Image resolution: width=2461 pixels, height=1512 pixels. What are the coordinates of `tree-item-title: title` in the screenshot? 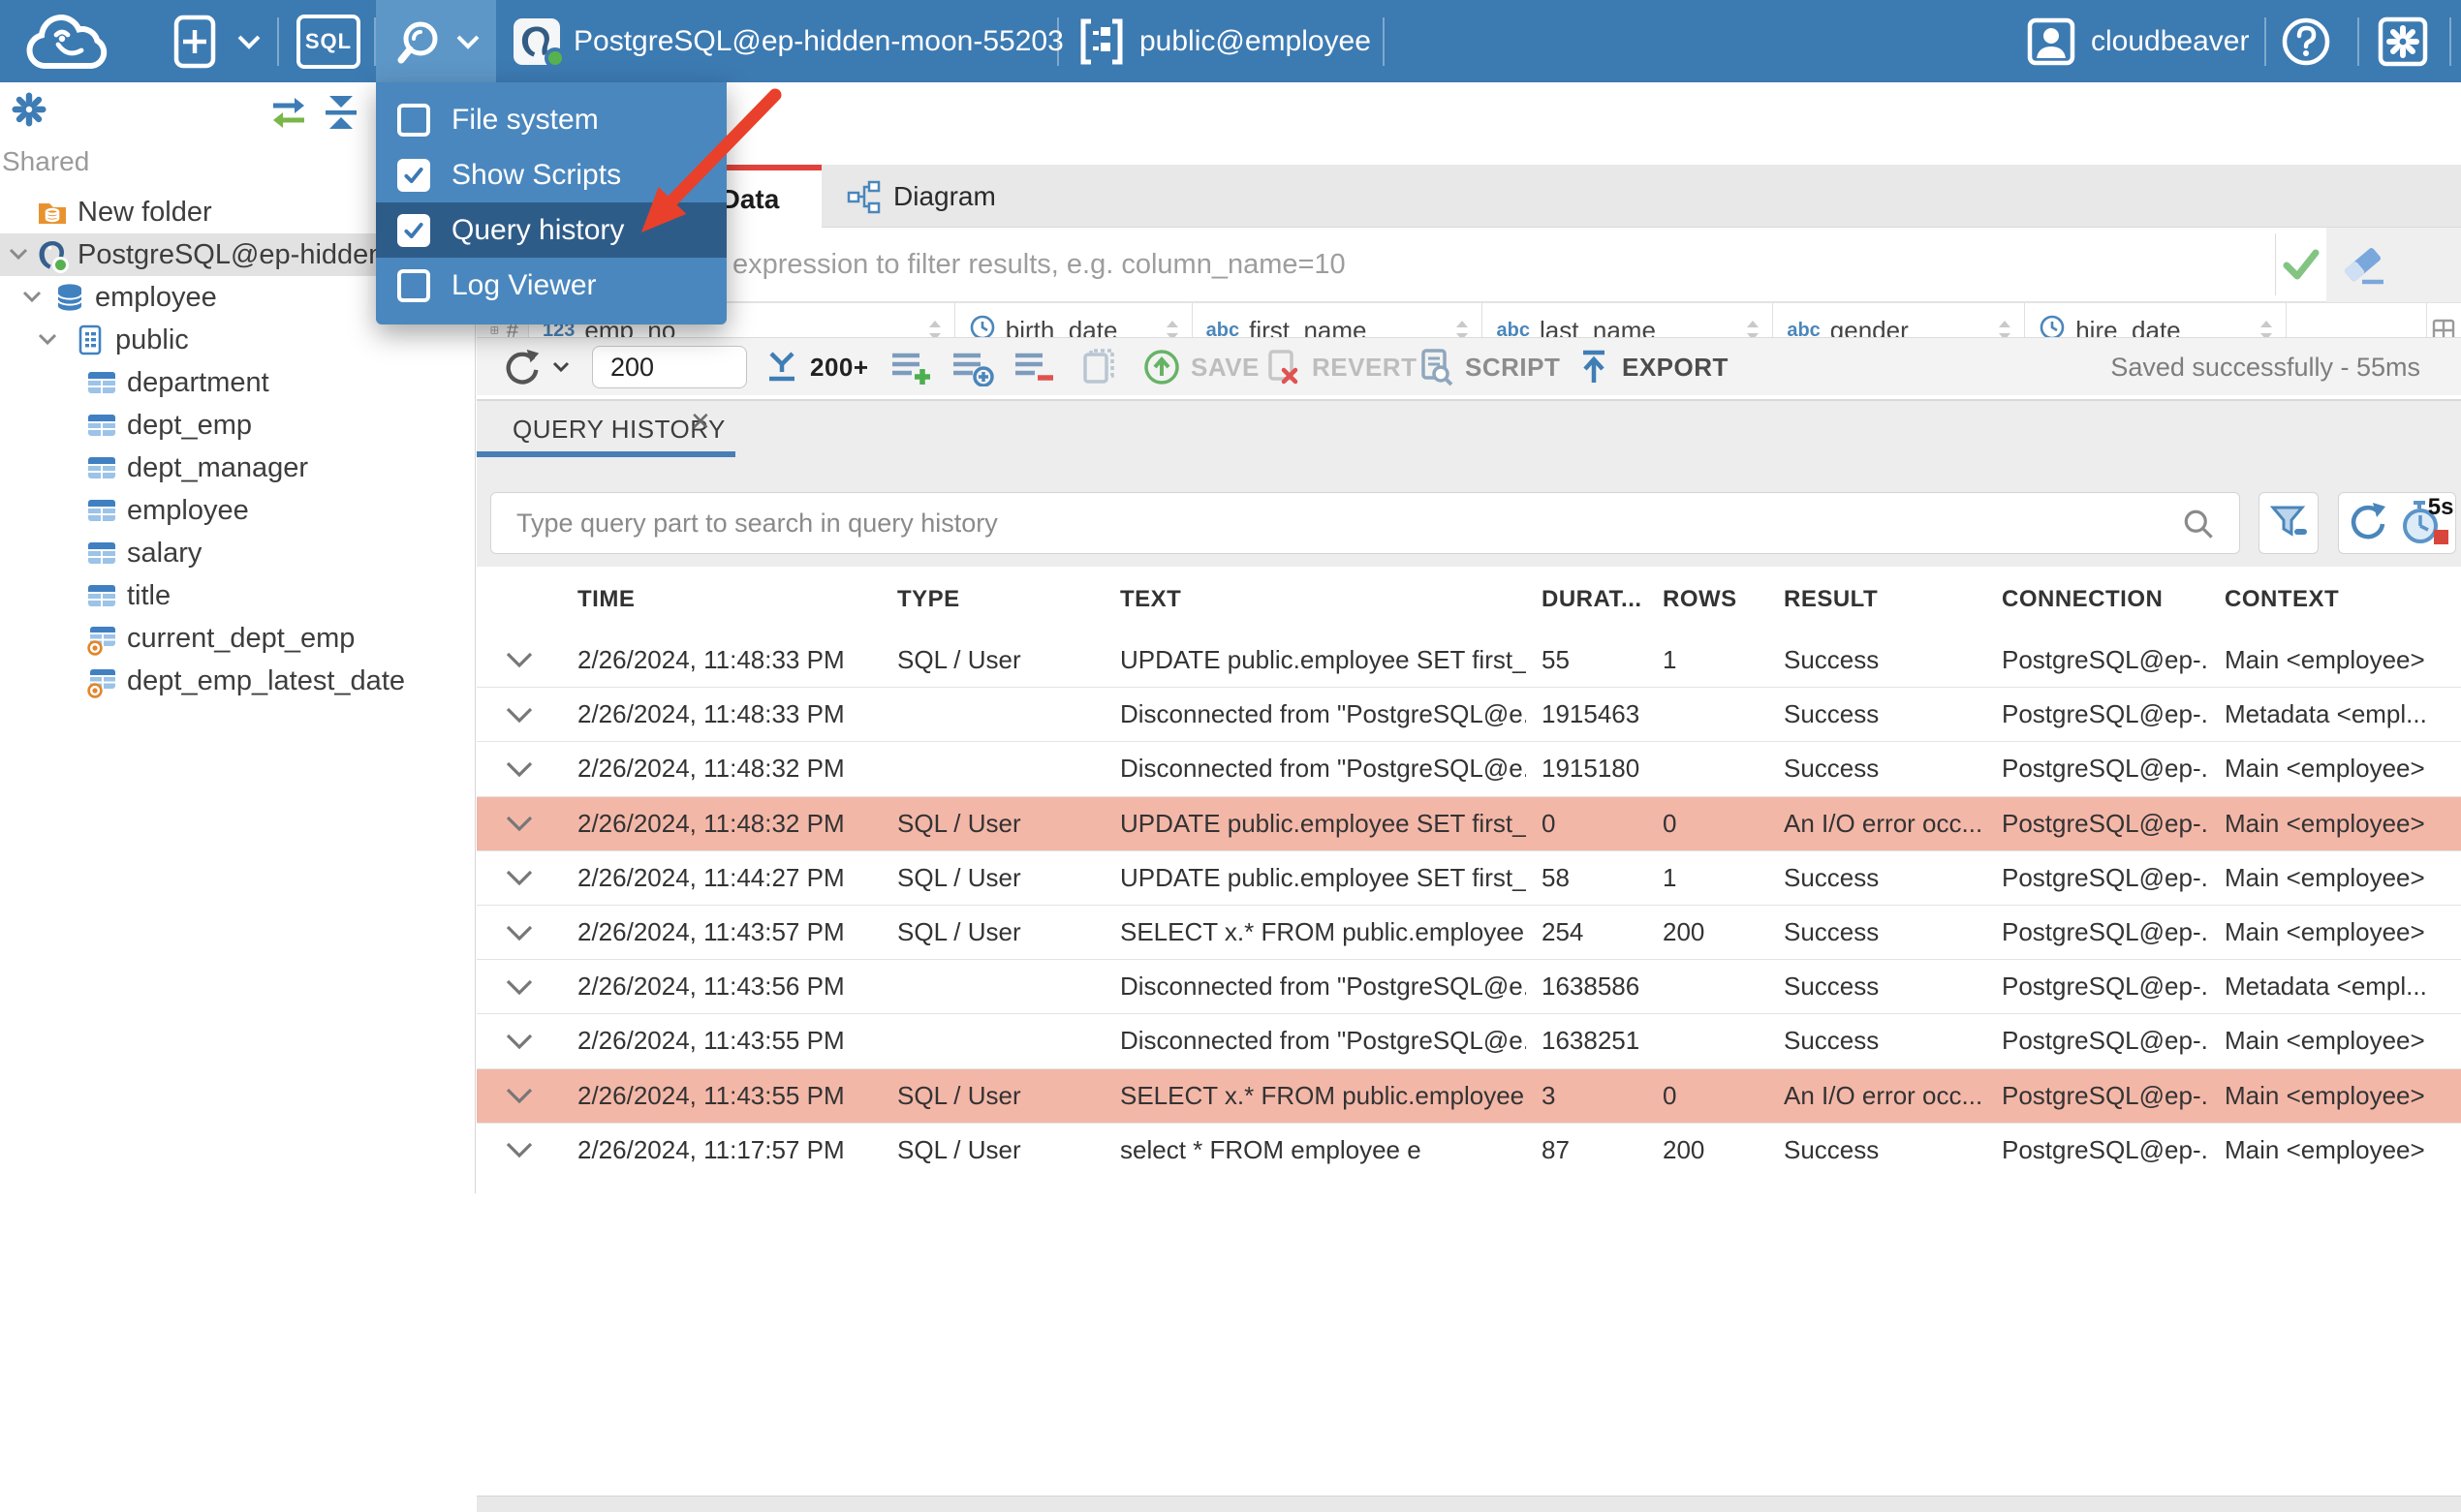 It's located at (237, 595).